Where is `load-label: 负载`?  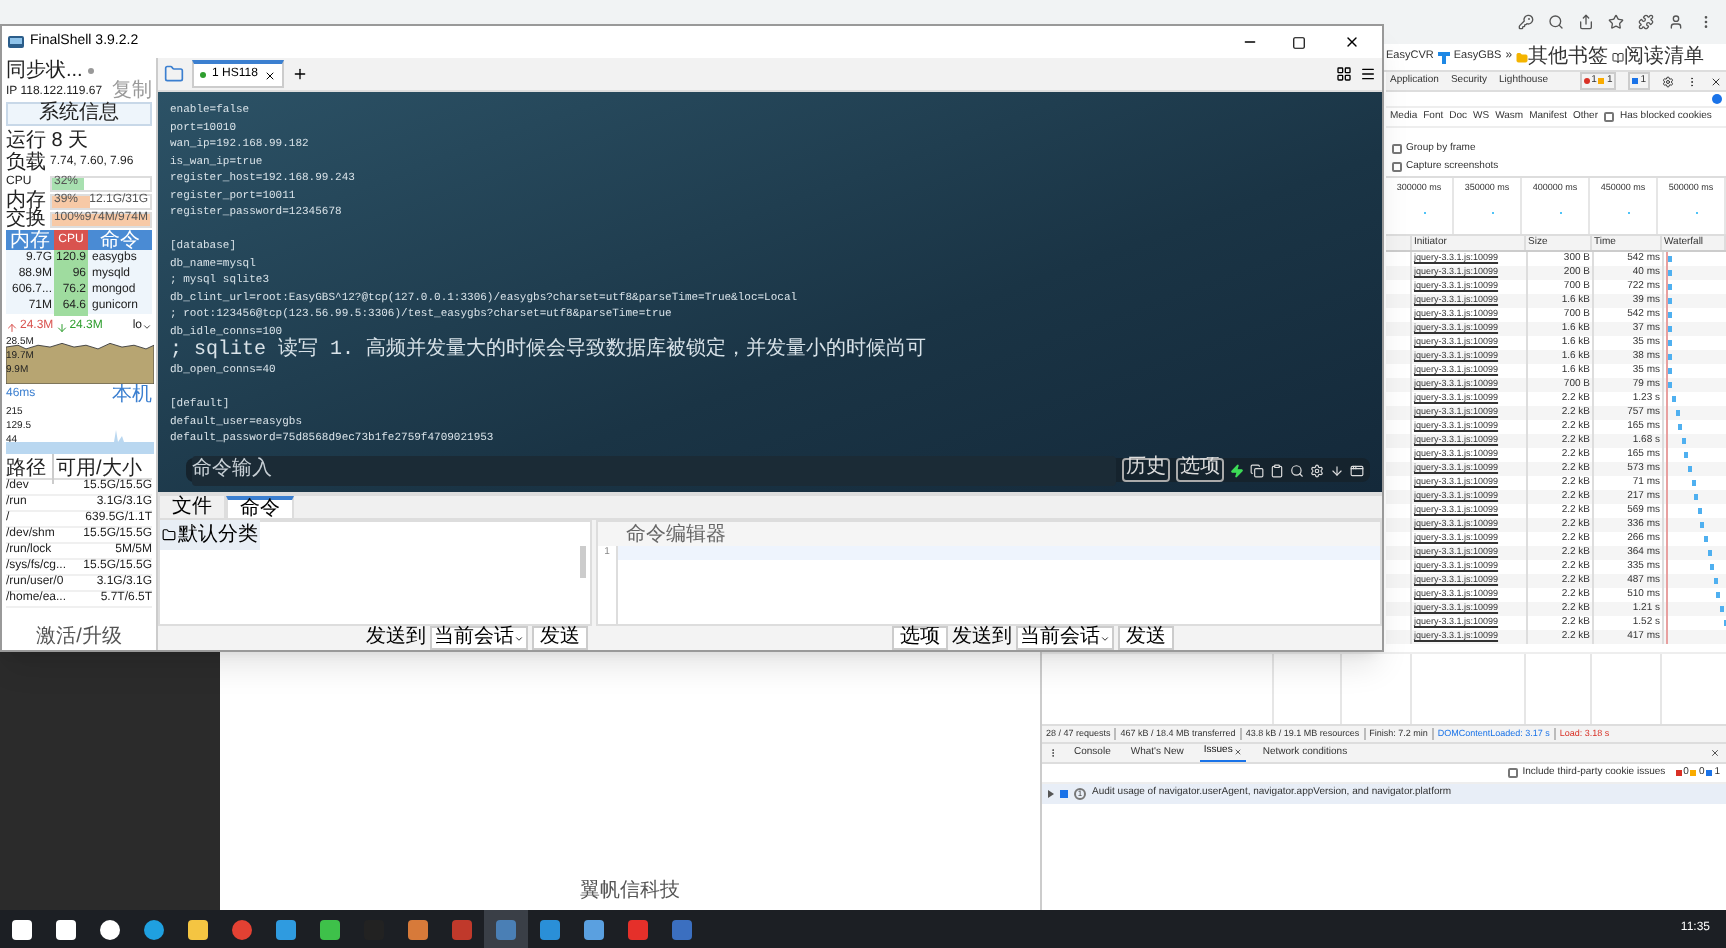
load-label: 负载 is located at coordinates (26, 162).